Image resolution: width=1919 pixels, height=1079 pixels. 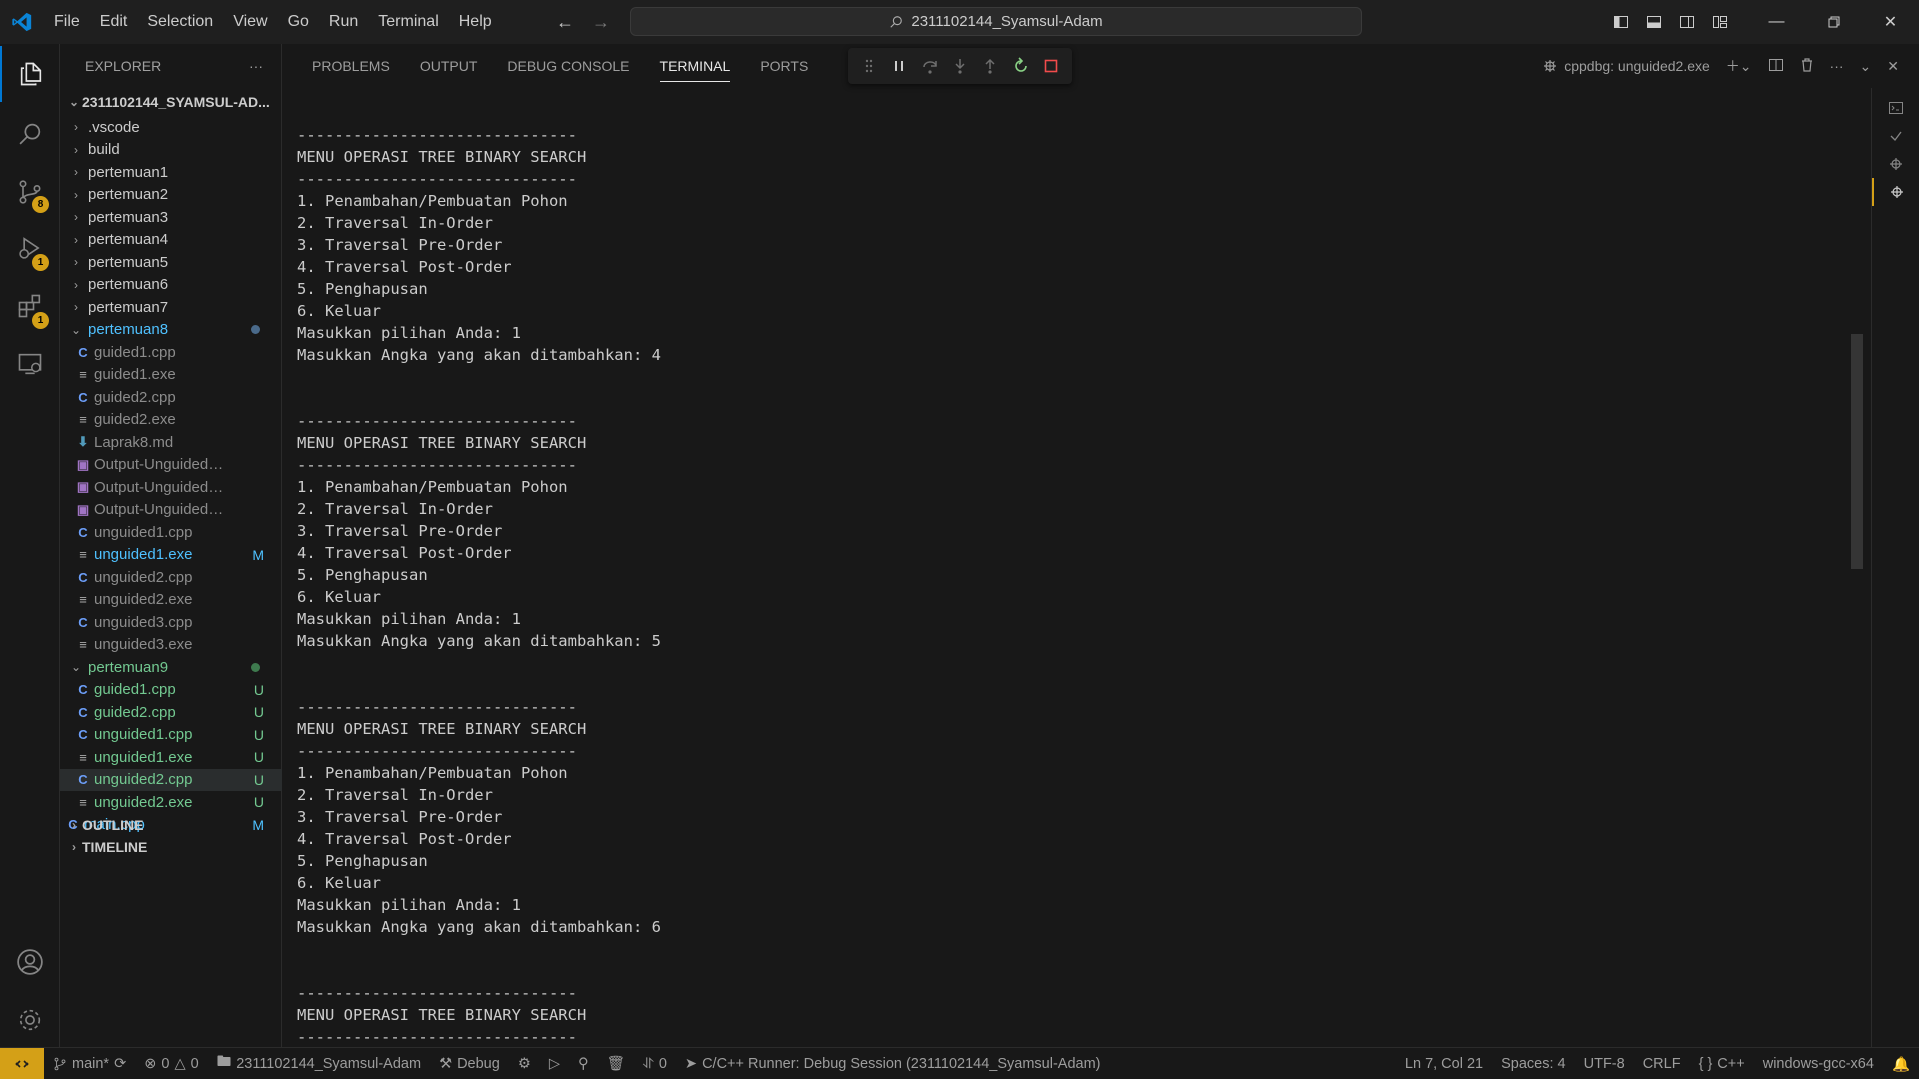 What do you see at coordinates (171, 555) in the screenshot?
I see `file-unguided1-exe: ≡ unguided1.exe M` at bounding box center [171, 555].